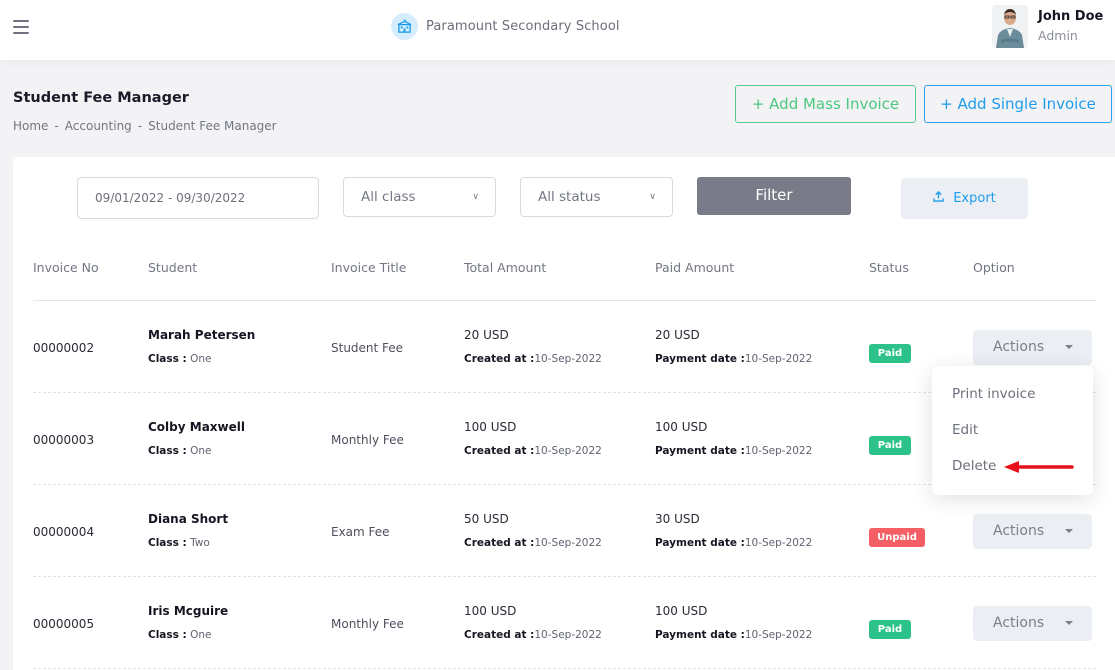 This screenshot has width=1115, height=670. I want to click on student-cell: Marah Petersen Class : One, so click(201, 346).